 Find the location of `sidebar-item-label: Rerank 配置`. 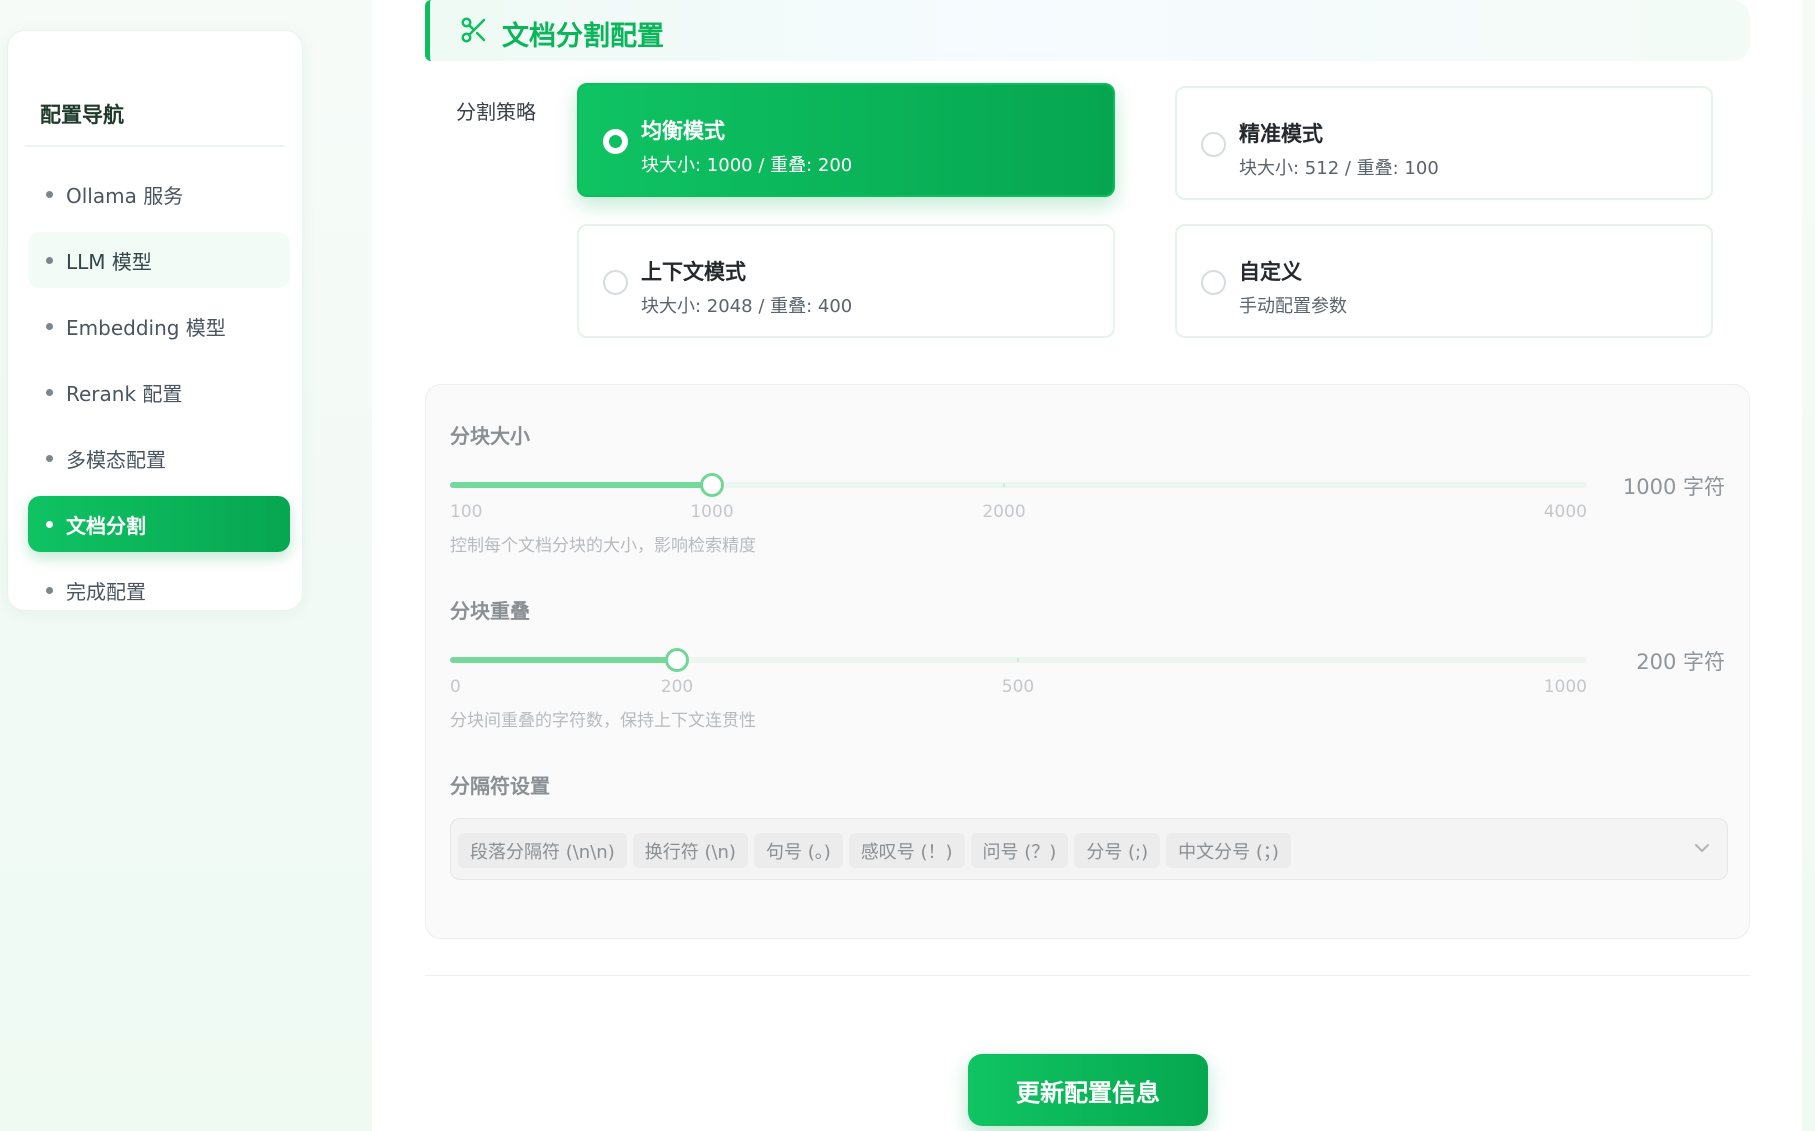

sidebar-item-label: Rerank 配置 is located at coordinates (124, 393).